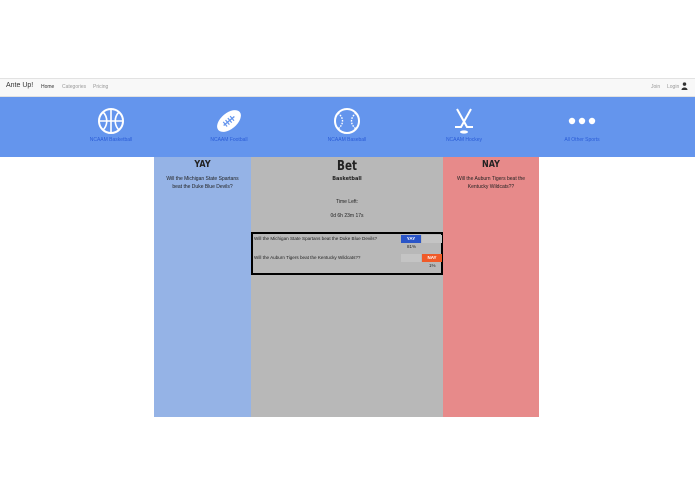 The image size is (695, 494). I want to click on bet-category: Basketball, so click(347, 179).